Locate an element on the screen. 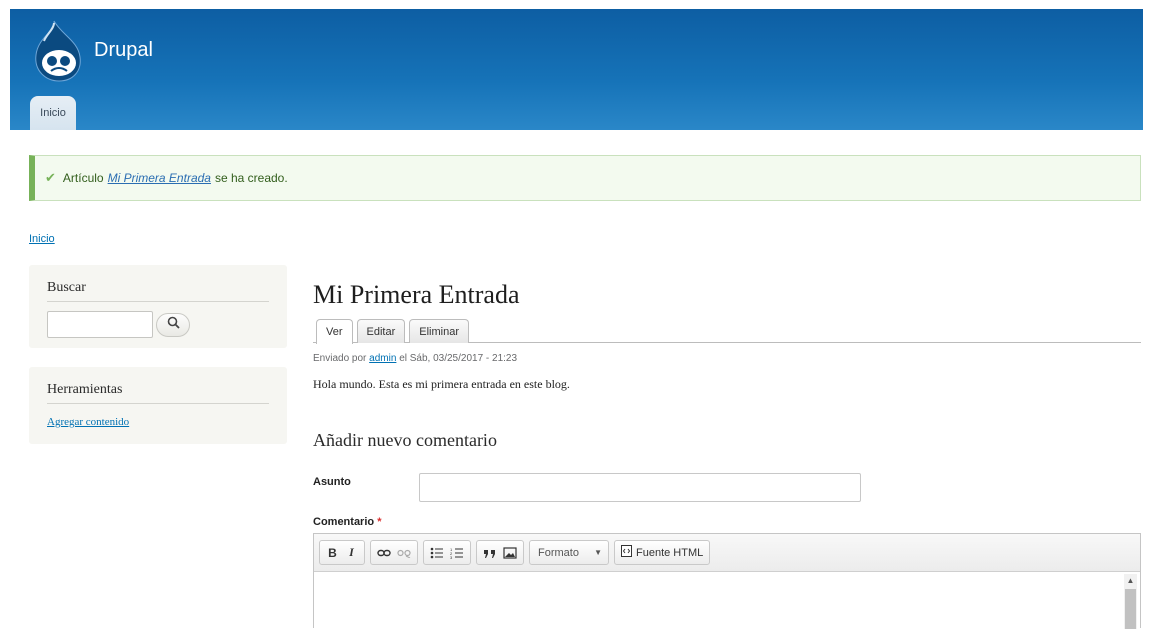 Image resolution: width=1153 pixels, height=629 pixels. node-tabs: Ver Editar Eliminar is located at coordinates (727, 331).